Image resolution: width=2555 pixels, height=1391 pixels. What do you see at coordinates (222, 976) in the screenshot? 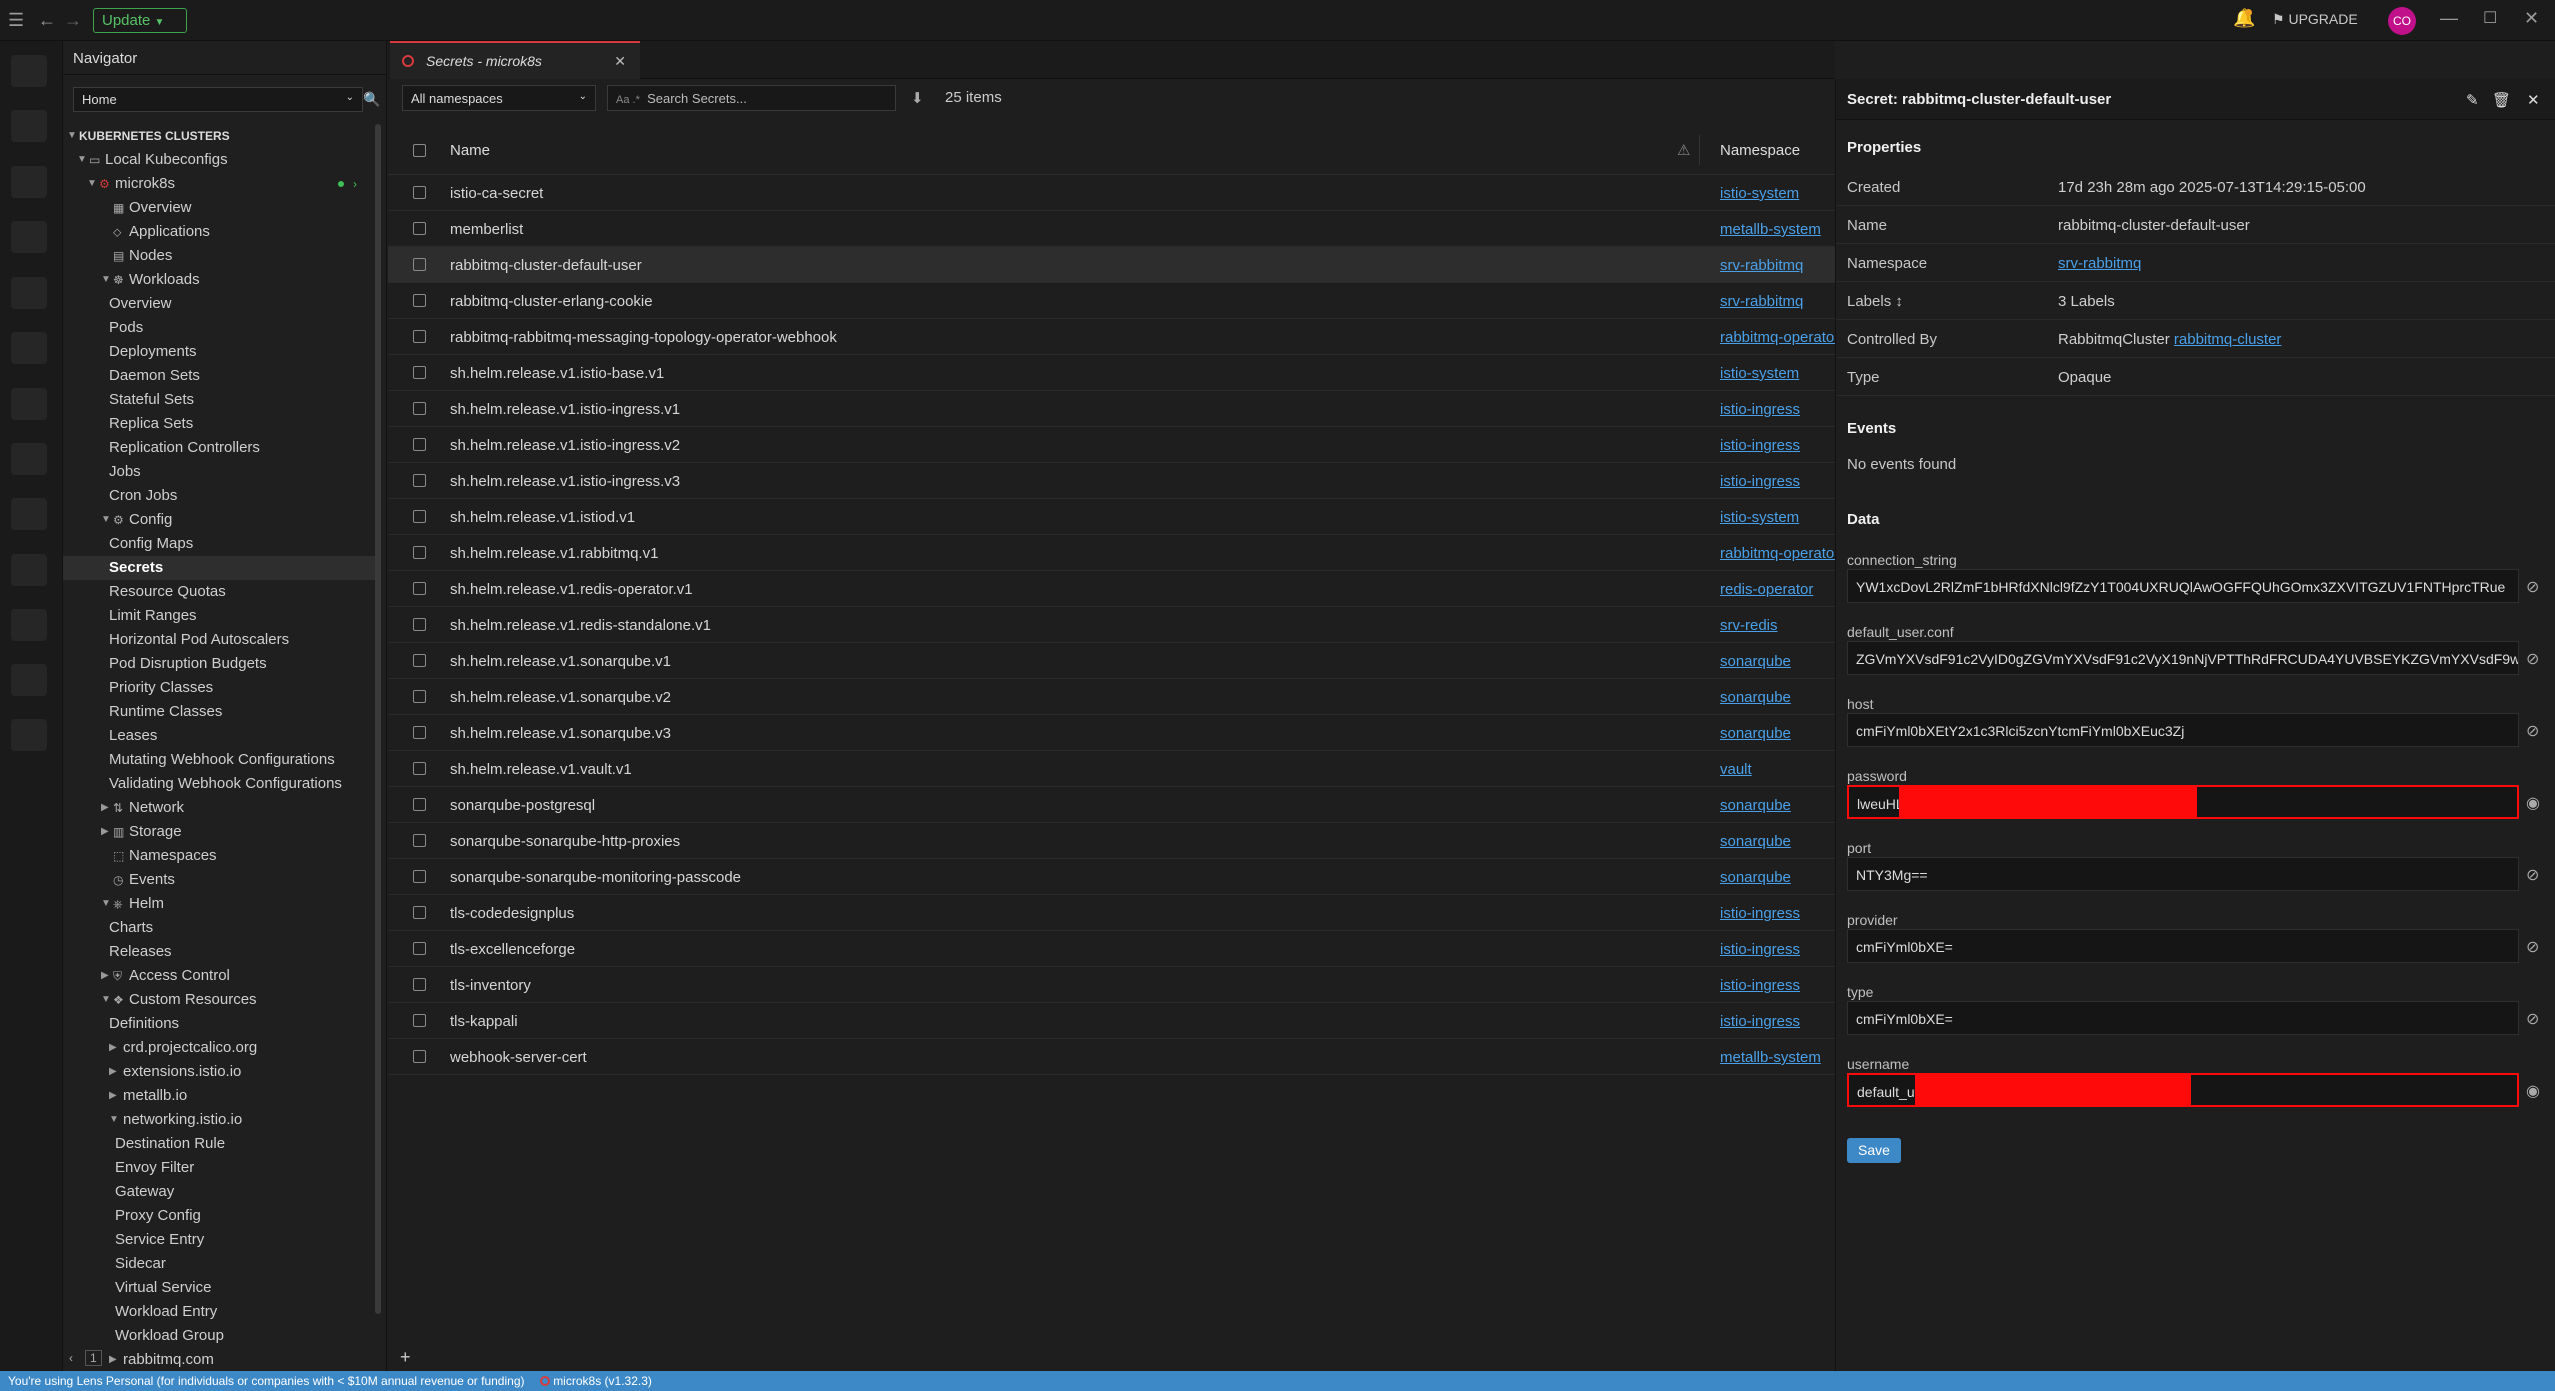
I see `tree-item: ▶ ⛨ Access Control` at bounding box center [222, 976].